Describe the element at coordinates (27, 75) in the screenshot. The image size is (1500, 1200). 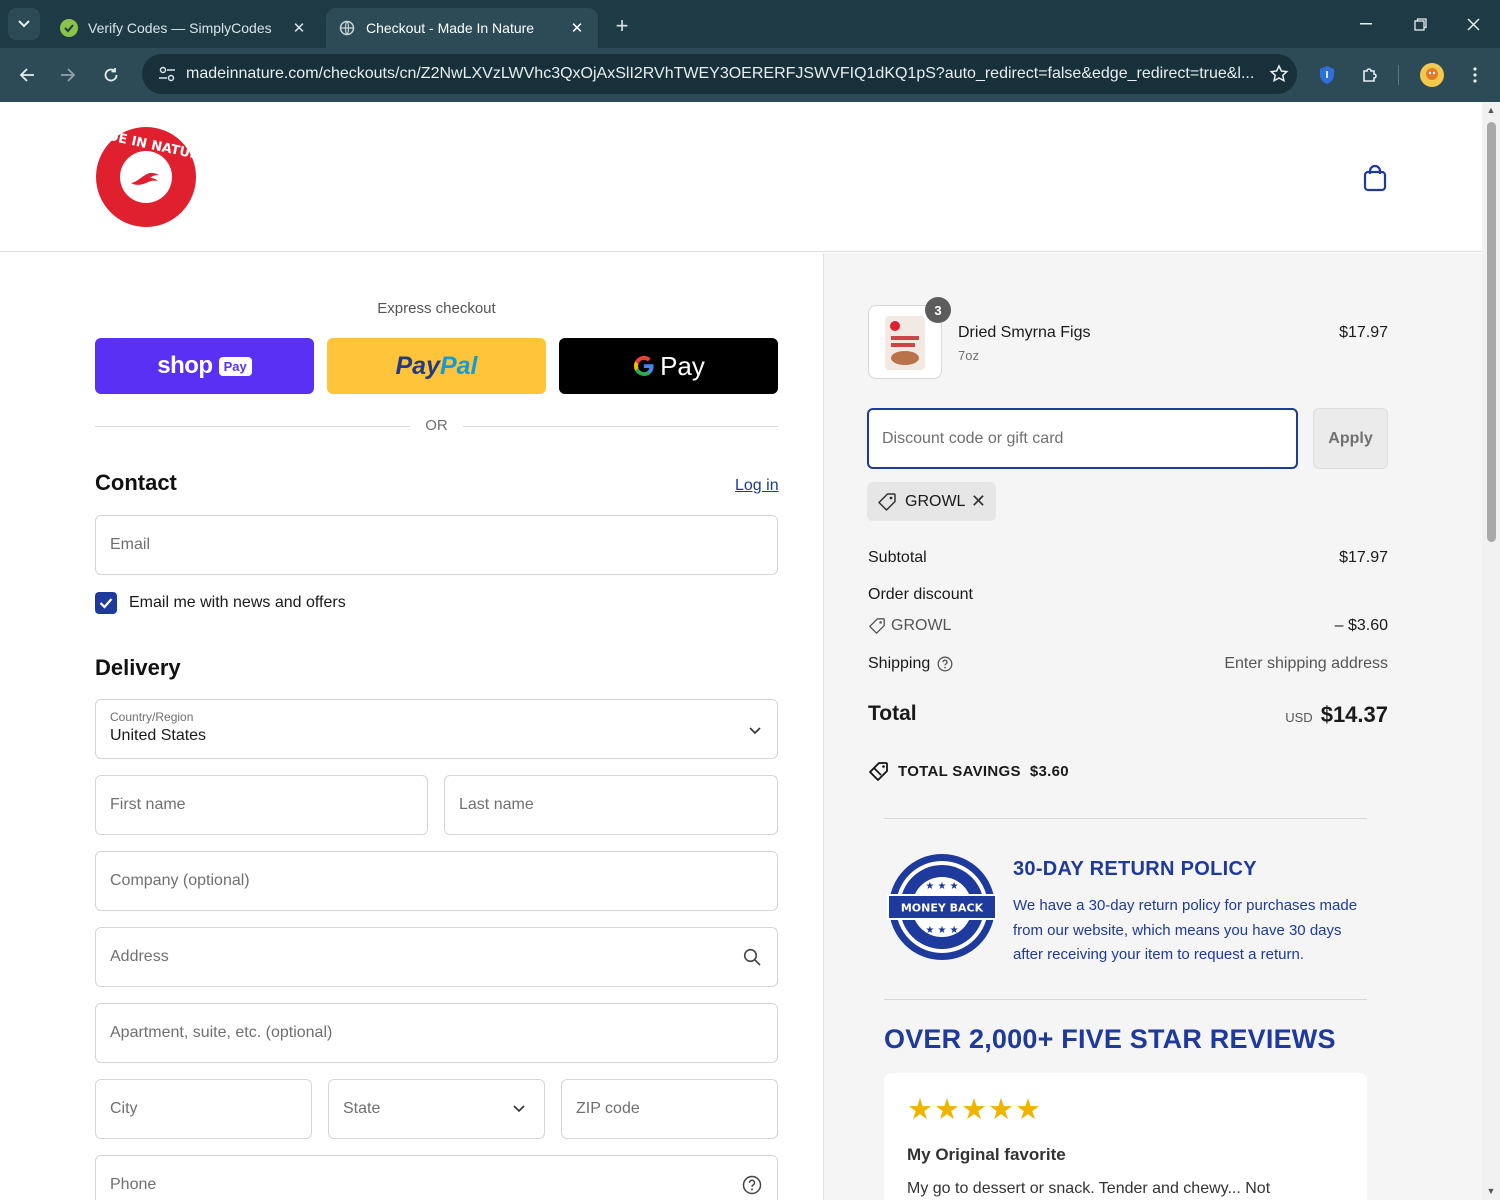
I see `back-button` at that location.